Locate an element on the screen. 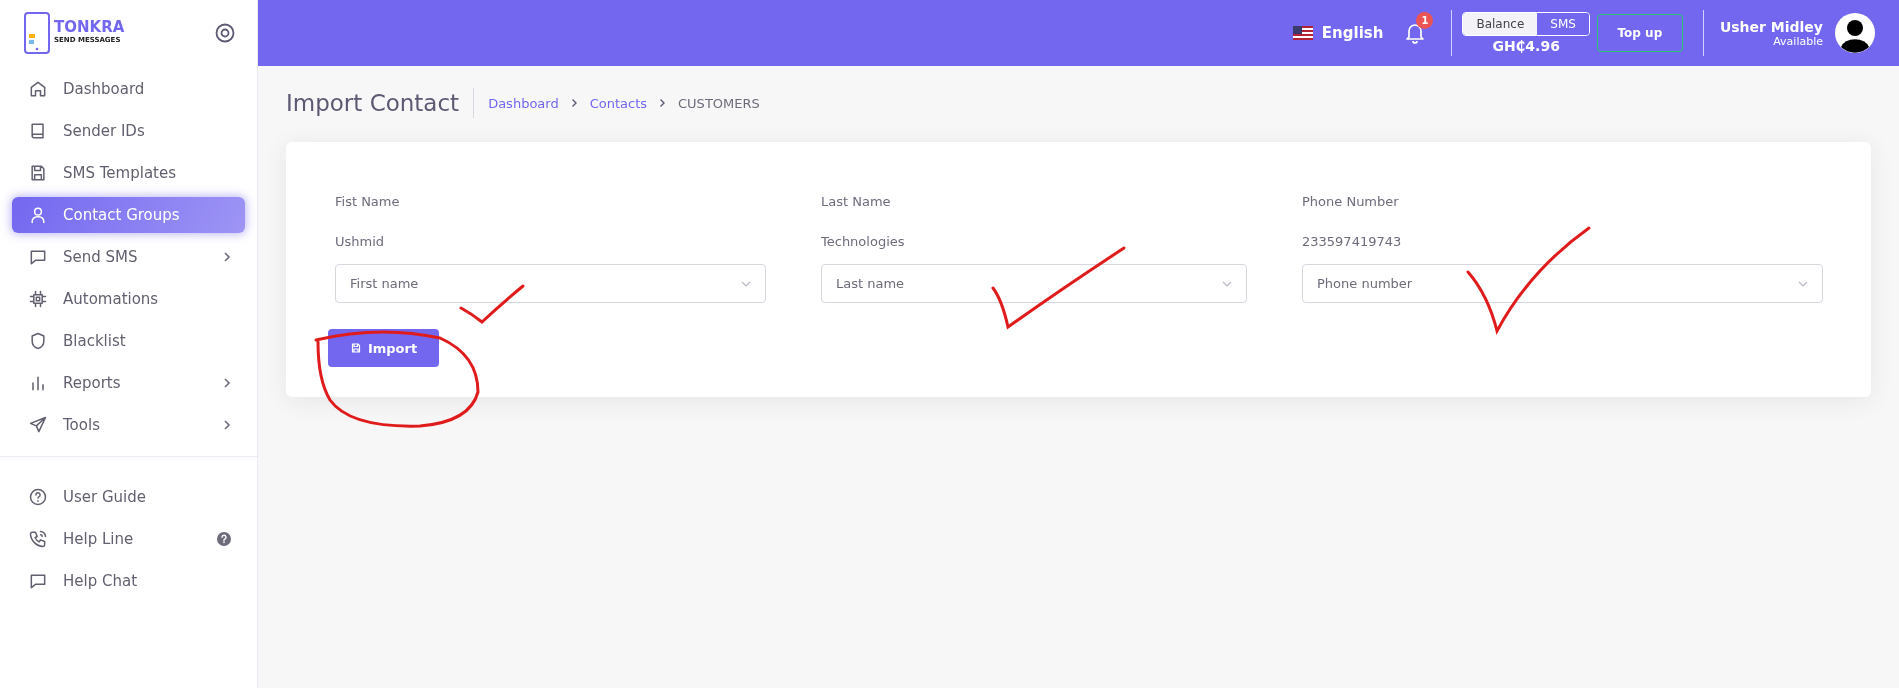 This screenshot has width=1899, height=688. page-title: Import Contact is located at coordinates (373, 103).